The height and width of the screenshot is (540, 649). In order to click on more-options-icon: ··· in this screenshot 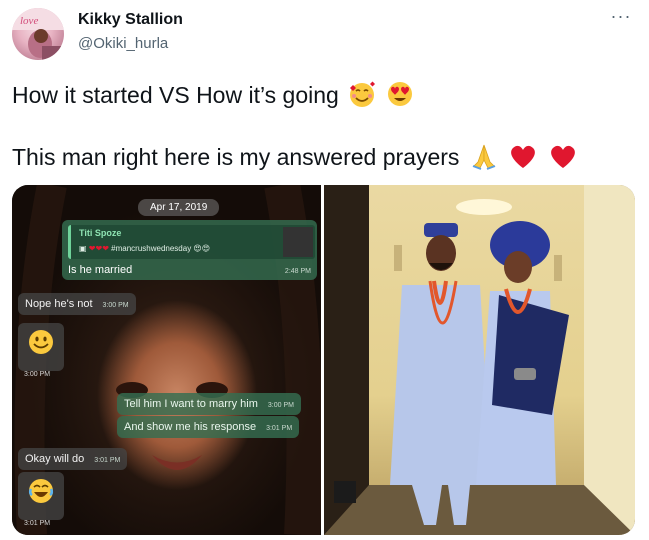, I will do `click(621, 19)`.